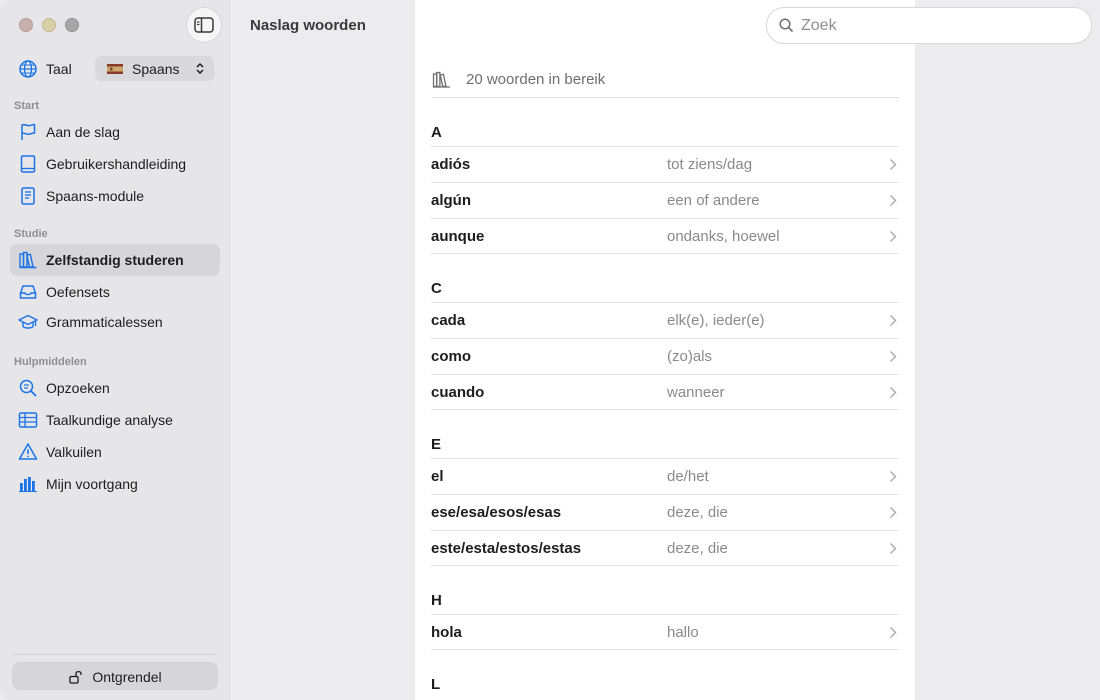  Describe the element at coordinates (665, 236) in the screenshot. I see `word-row: aunque ondanks, hoewel` at that location.